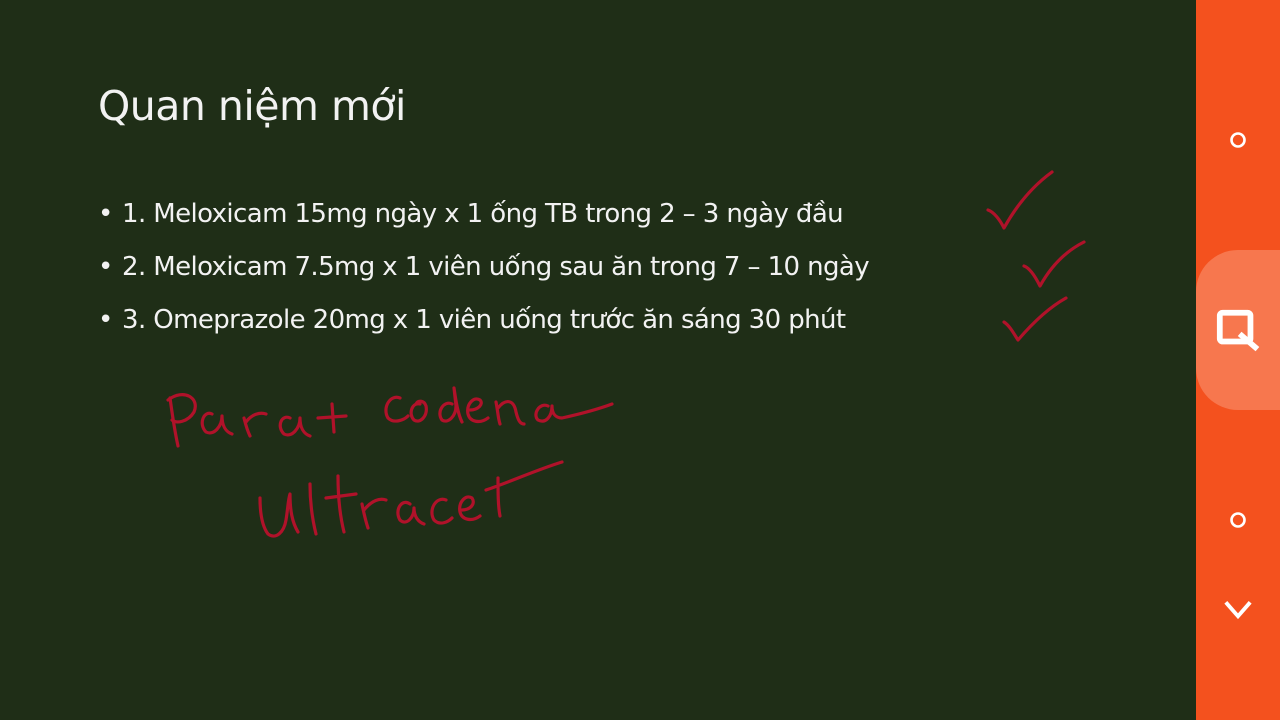 This screenshot has height=720, width=1280. What do you see at coordinates (239, 420) in the screenshot?
I see `handwriting-para` at bounding box center [239, 420].